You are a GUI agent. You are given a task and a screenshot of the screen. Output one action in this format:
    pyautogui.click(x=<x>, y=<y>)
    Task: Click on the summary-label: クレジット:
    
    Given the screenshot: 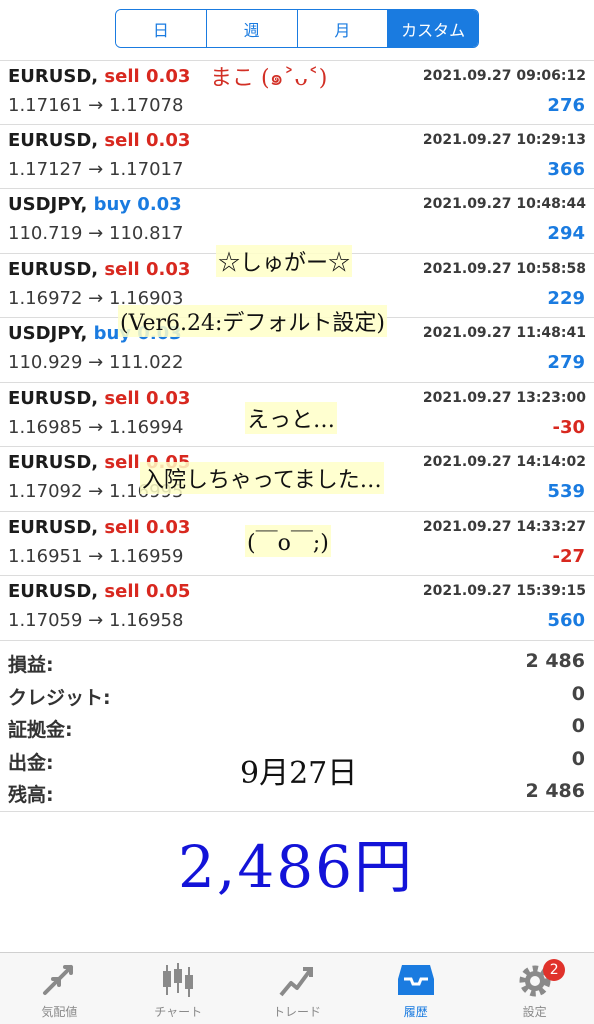 What is the action you would take?
    pyautogui.click(x=59, y=697)
    